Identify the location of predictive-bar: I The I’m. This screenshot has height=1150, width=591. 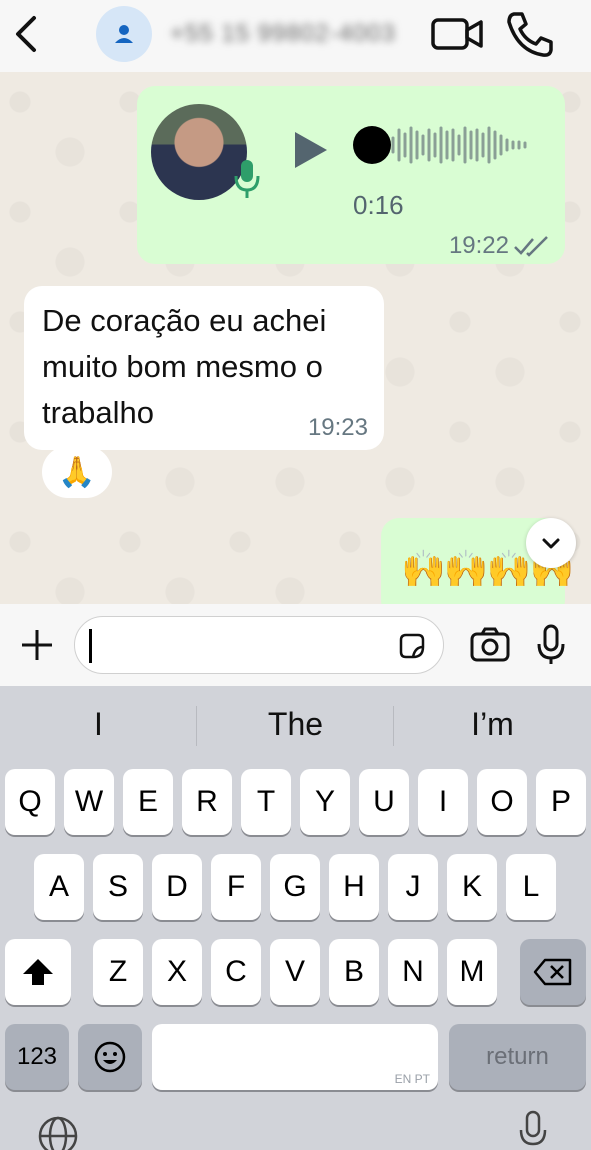
(295, 726).